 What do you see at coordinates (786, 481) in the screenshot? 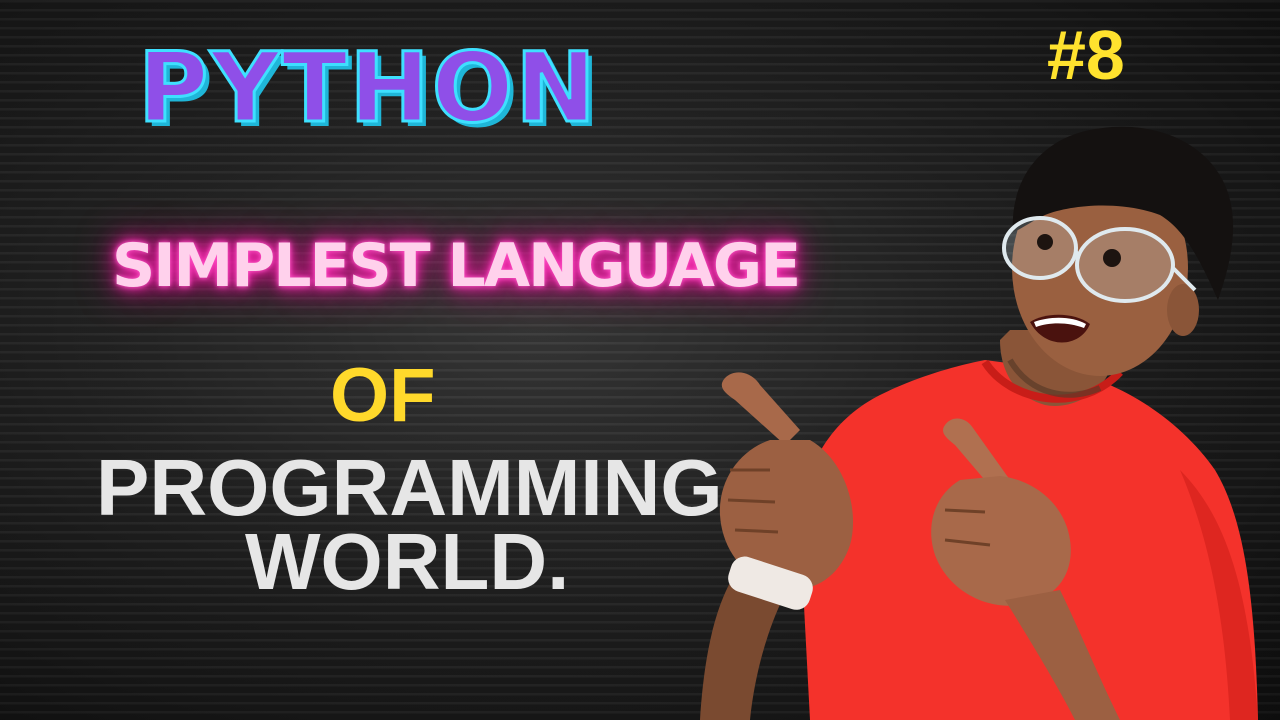
I see `pointing-hand-icon` at bounding box center [786, 481].